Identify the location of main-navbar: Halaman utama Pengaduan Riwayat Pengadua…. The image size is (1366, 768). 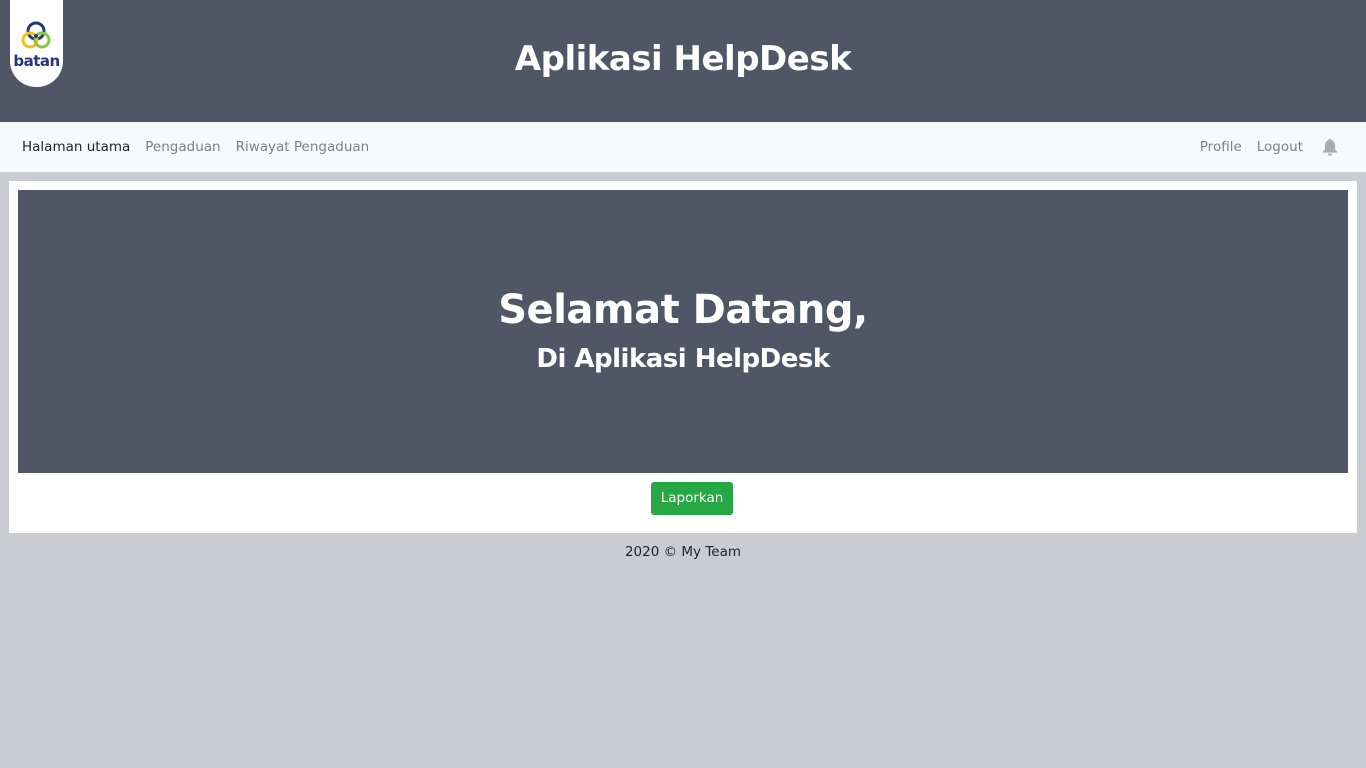
(683, 147).